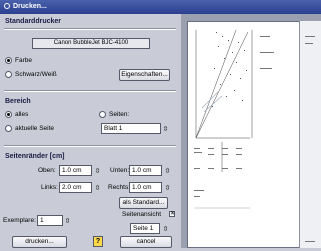  What do you see at coordinates (47, 170) in the screenshot?
I see `top-margin-label: Oben:` at bounding box center [47, 170].